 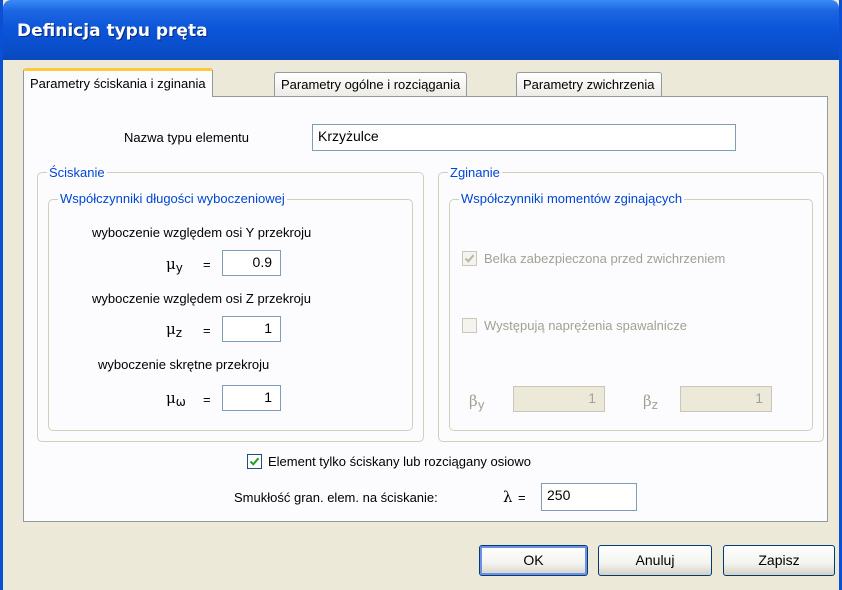 What do you see at coordinates (533, 560) in the screenshot?
I see `ok-button: OK` at bounding box center [533, 560].